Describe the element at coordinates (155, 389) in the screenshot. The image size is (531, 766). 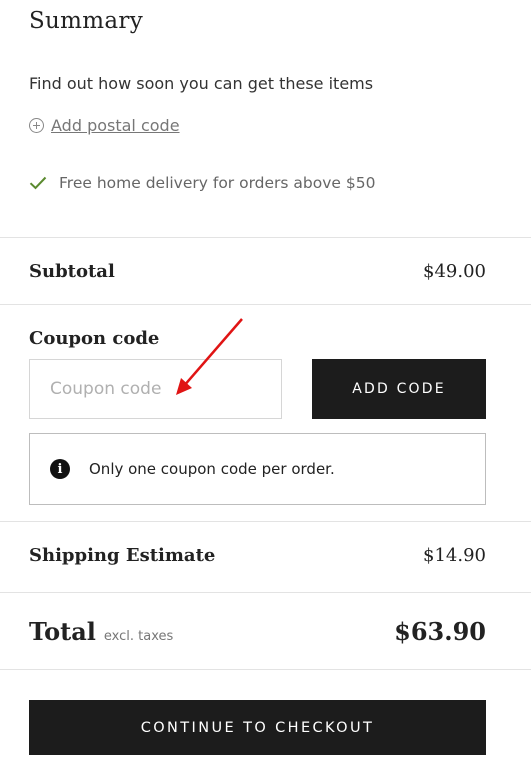
I see `coupon-code-input` at that location.